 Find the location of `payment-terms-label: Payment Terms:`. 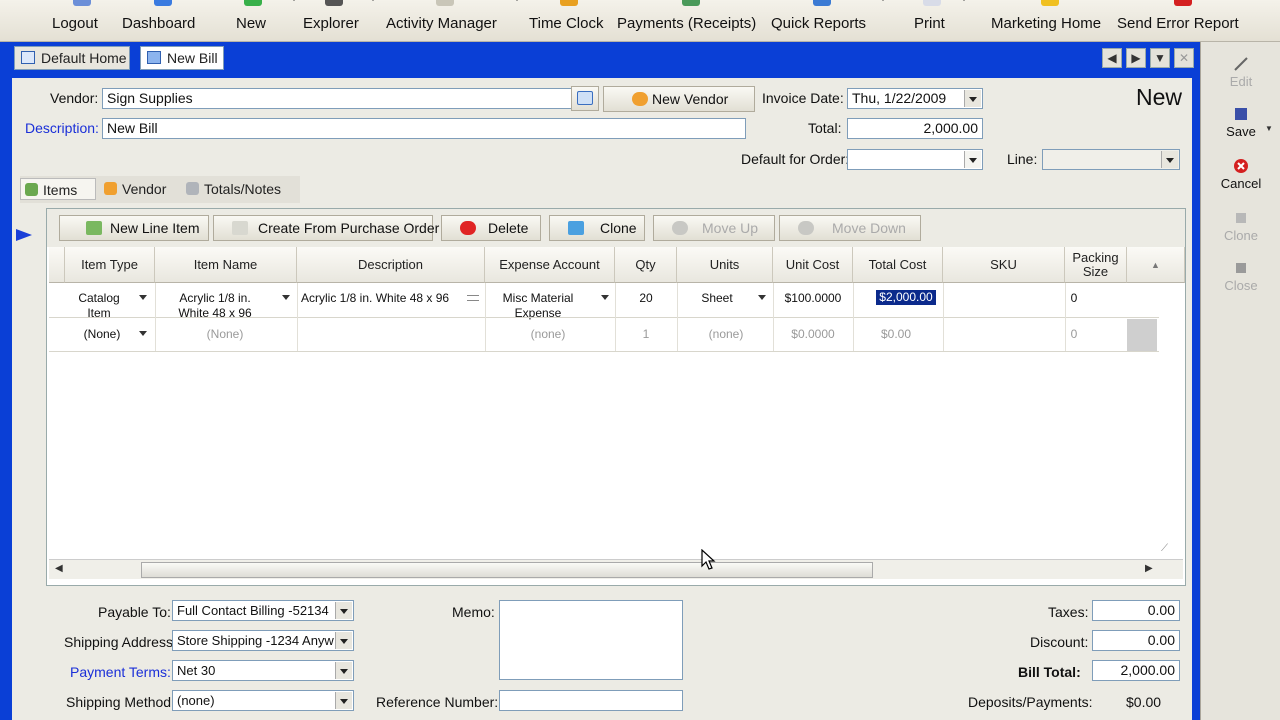

payment-terms-label: Payment Terms: is located at coordinates (120, 672).